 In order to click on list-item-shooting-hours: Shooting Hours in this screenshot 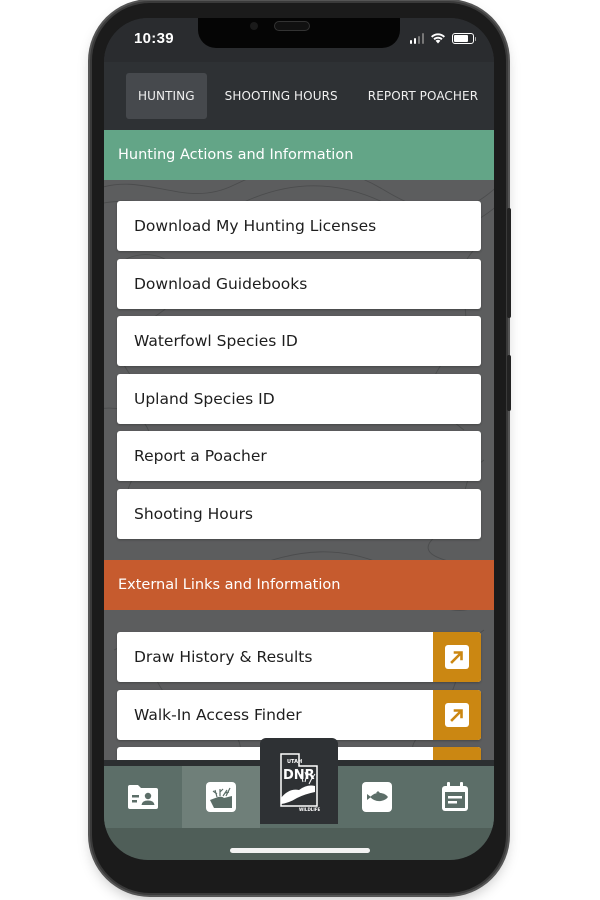, I will do `click(299, 513)`.